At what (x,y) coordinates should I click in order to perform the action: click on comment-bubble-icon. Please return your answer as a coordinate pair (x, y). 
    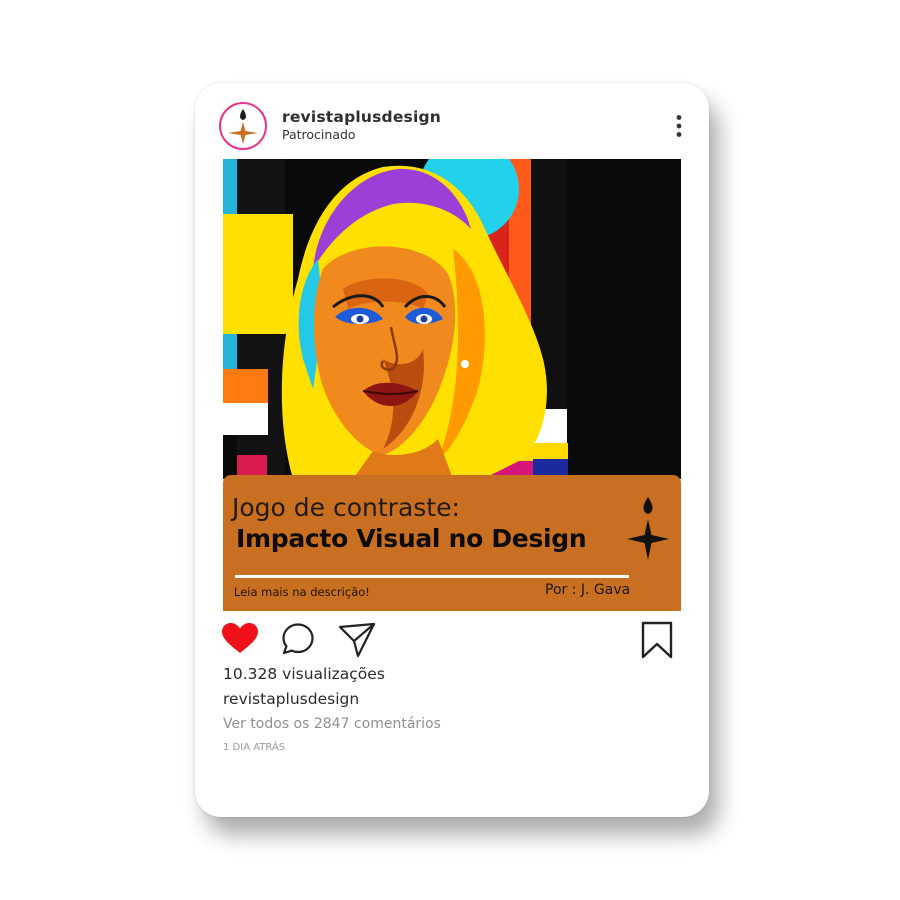
    Looking at the image, I should click on (298, 639).